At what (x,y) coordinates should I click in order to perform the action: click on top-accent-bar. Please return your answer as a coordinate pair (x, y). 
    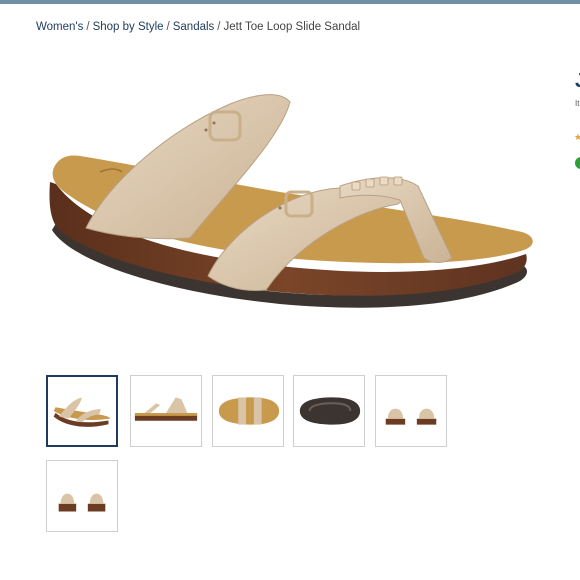
    Looking at the image, I should click on (290, 2).